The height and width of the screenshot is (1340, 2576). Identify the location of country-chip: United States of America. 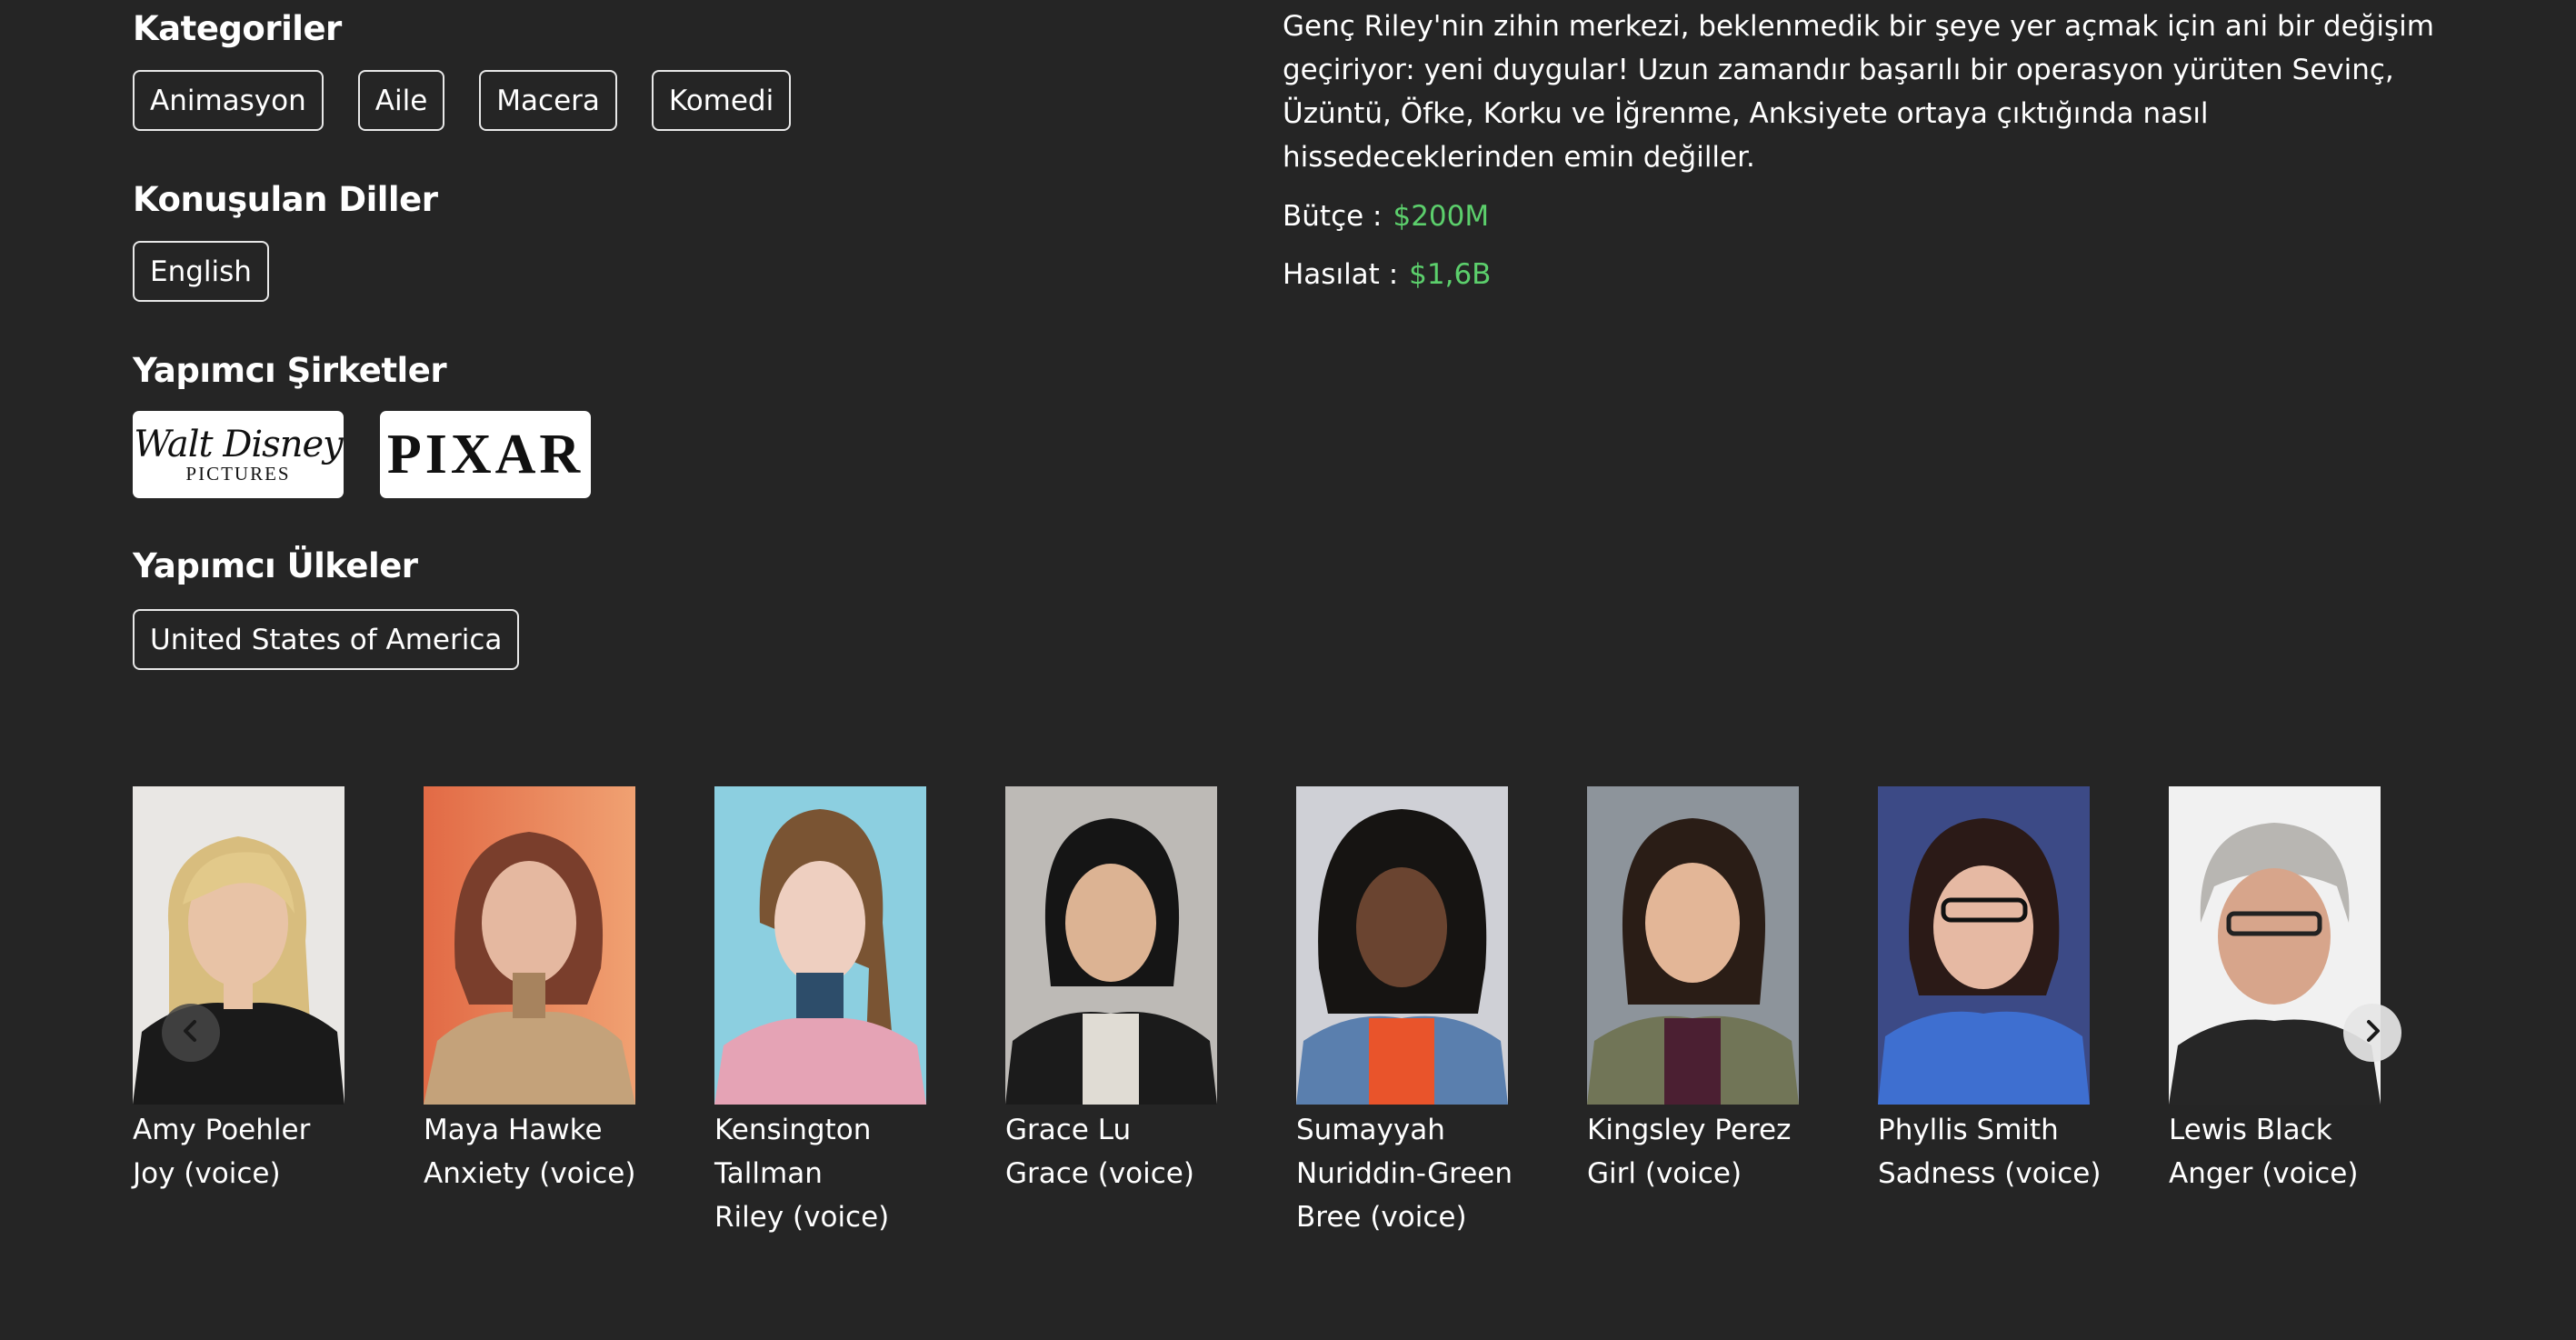
(326, 639).